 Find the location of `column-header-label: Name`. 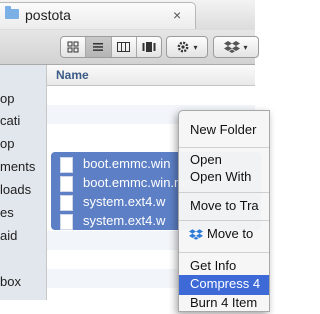

column-header-label: Name is located at coordinates (72, 75).